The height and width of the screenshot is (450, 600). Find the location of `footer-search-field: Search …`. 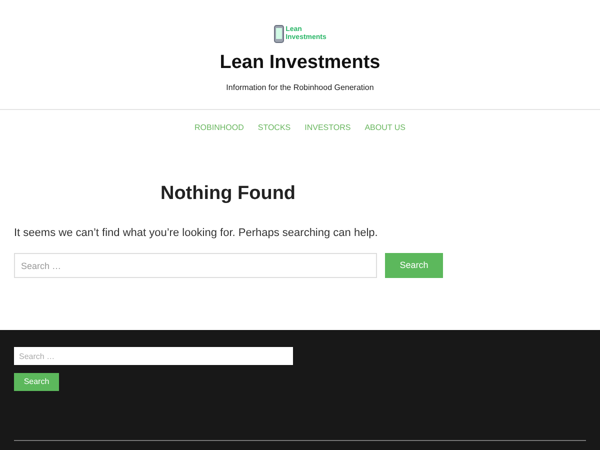

footer-search-field: Search … is located at coordinates (153, 356).